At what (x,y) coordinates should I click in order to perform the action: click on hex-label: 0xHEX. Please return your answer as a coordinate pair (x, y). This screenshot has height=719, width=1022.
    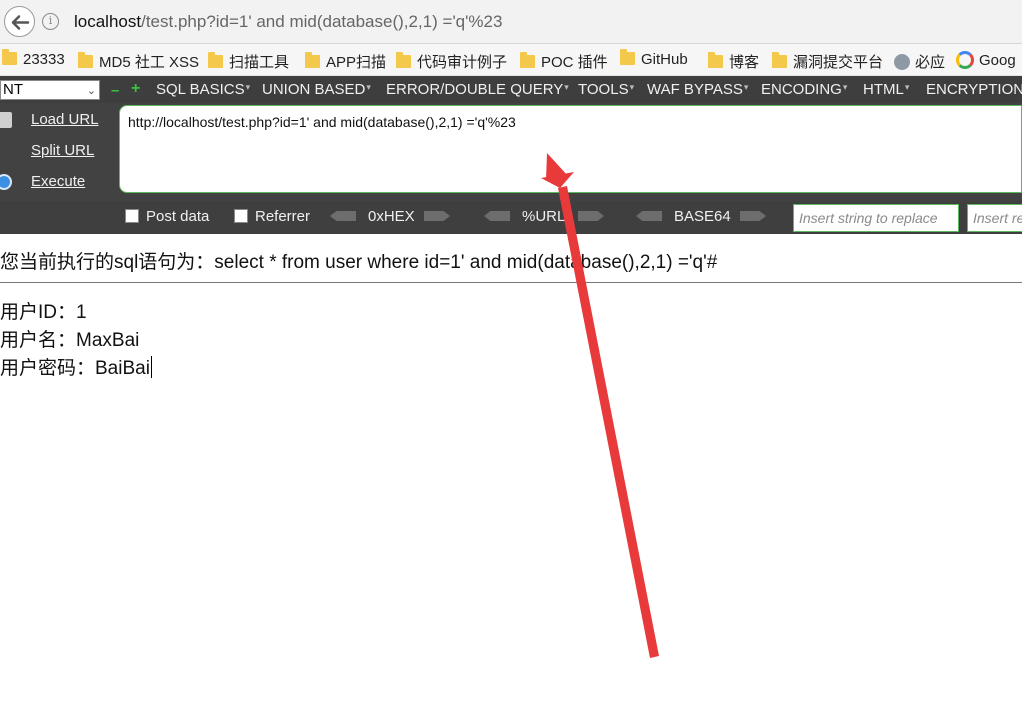
    Looking at the image, I should click on (391, 216).